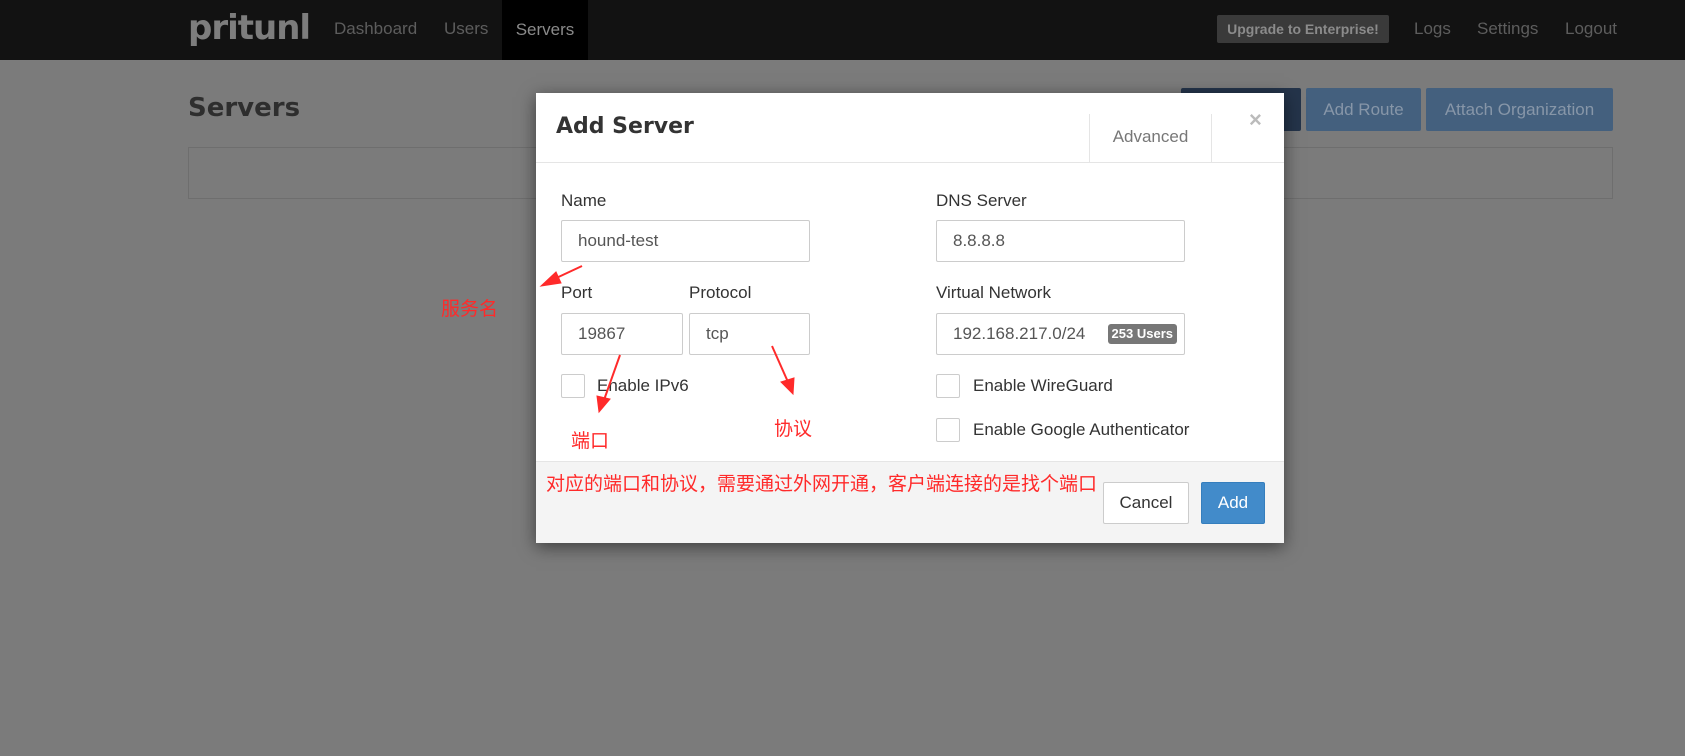 The image size is (1685, 756). Describe the element at coordinates (787, 386) in the screenshot. I see `arrow-head-protocol` at that location.